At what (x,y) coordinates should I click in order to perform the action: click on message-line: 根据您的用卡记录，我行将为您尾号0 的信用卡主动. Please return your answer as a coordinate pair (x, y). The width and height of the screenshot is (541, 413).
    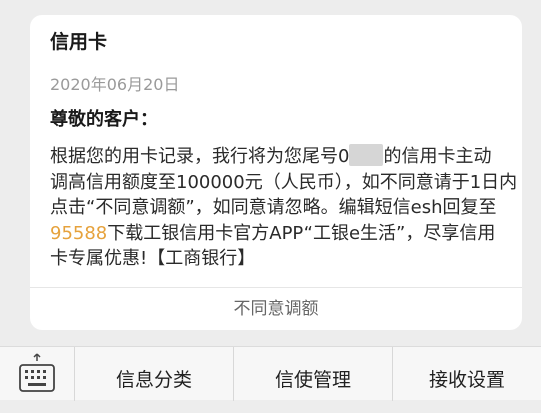
    Looking at the image, I should click on (281, 157).